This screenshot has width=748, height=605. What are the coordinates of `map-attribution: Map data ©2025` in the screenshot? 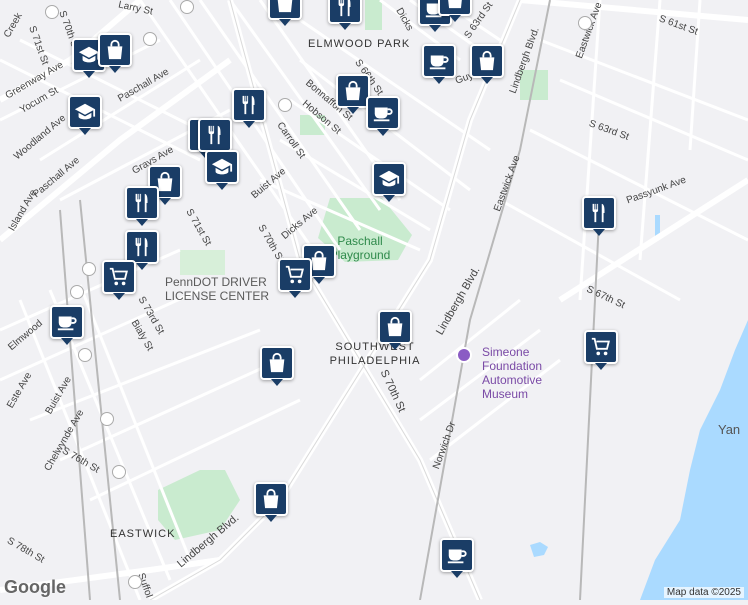 It's located at (703, 592).